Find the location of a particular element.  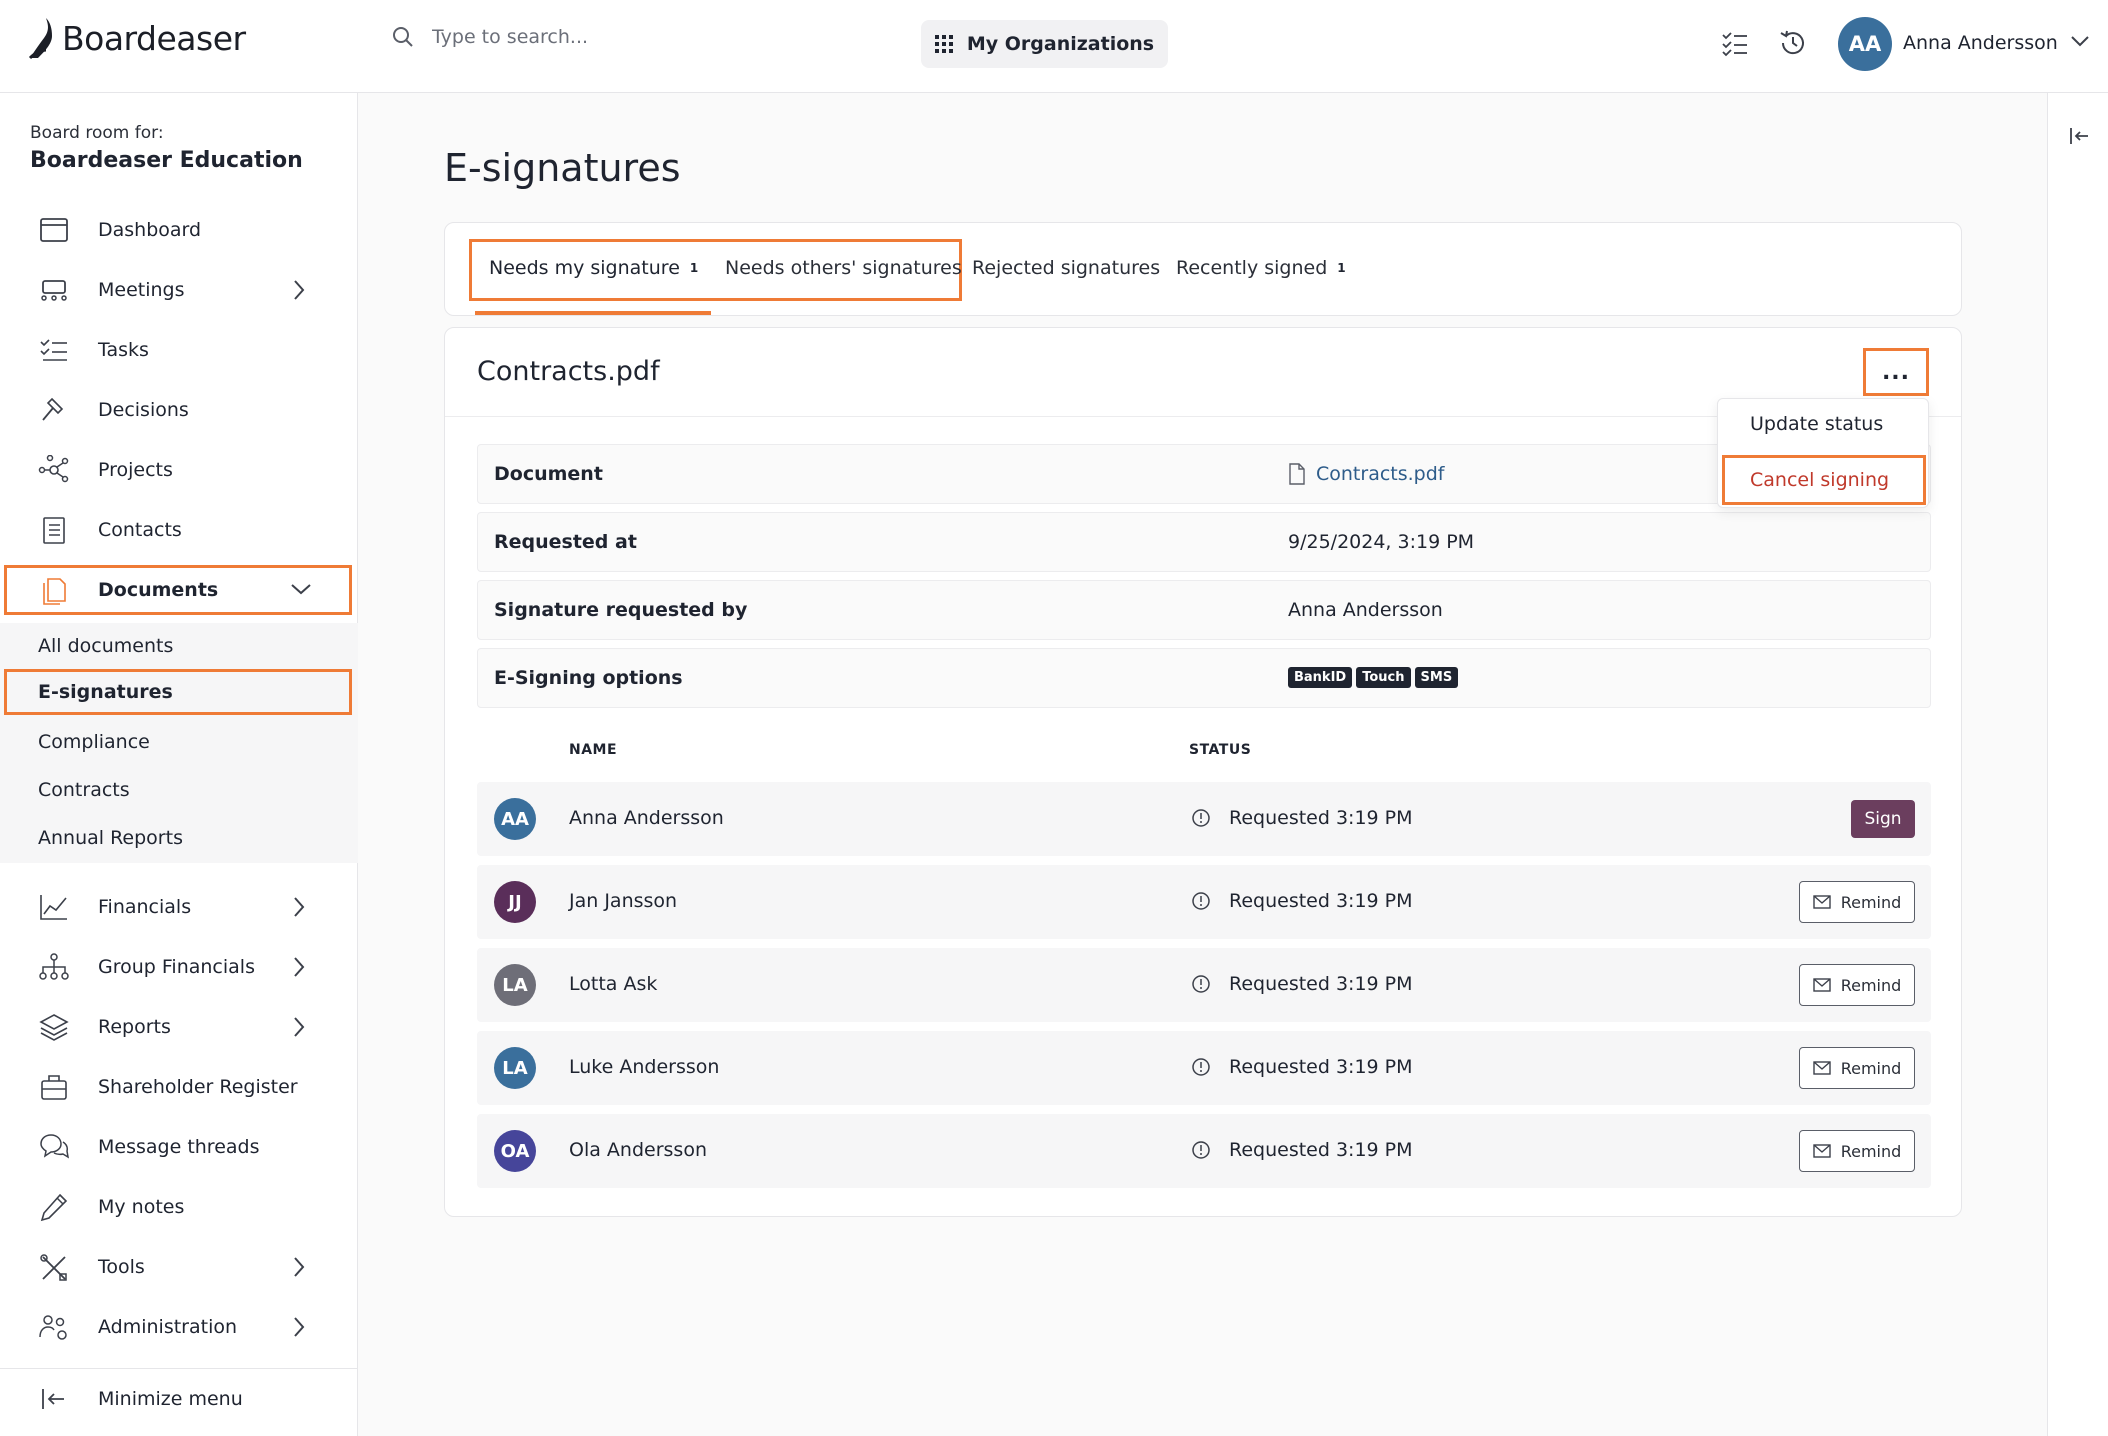

sidebar-item-label: Decisions is located at coordinates (143, 410).